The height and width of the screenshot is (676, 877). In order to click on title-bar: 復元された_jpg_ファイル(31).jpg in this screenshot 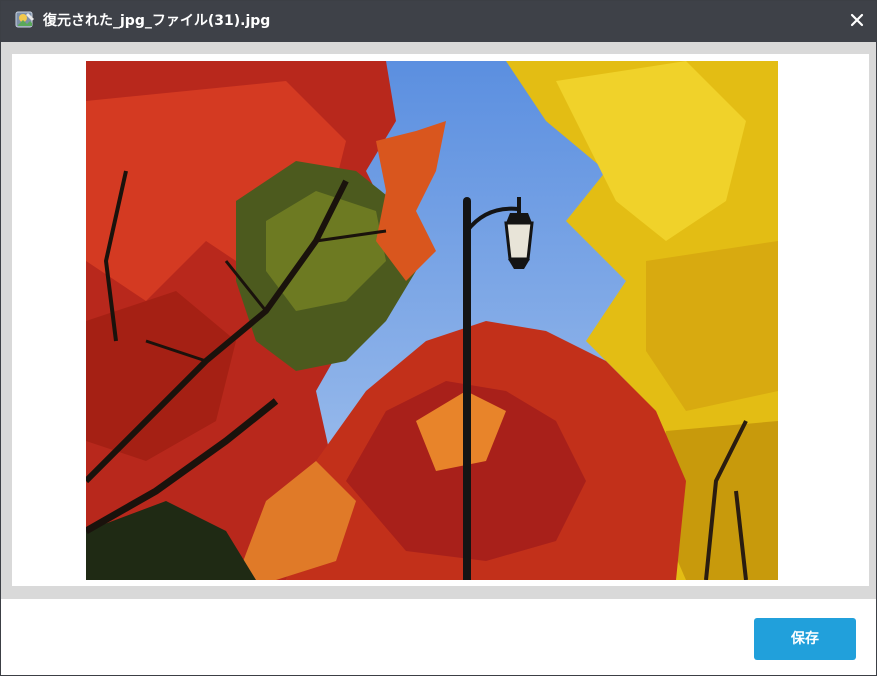, I will do `click(438, 21)`.